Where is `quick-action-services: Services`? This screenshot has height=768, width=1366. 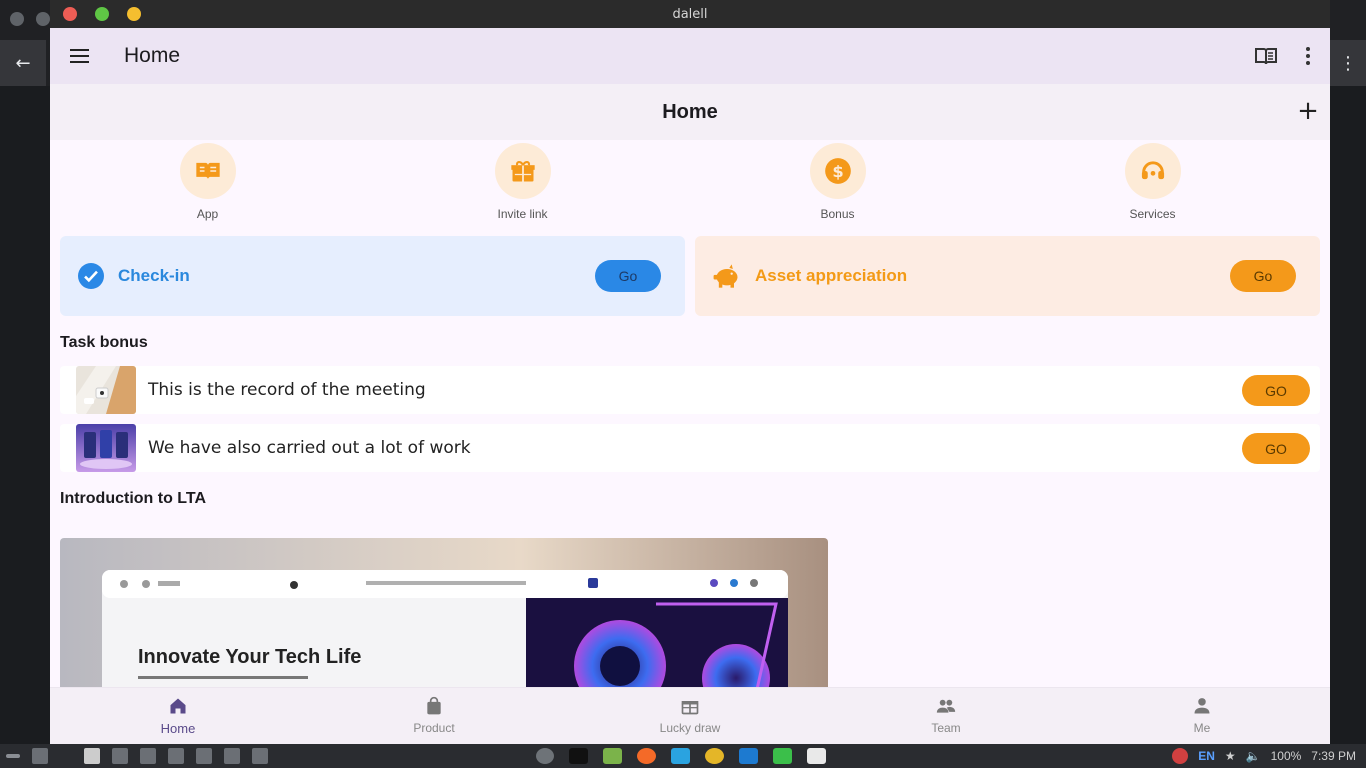
quick-action-services: Services is located at coordinates (1152, 188).